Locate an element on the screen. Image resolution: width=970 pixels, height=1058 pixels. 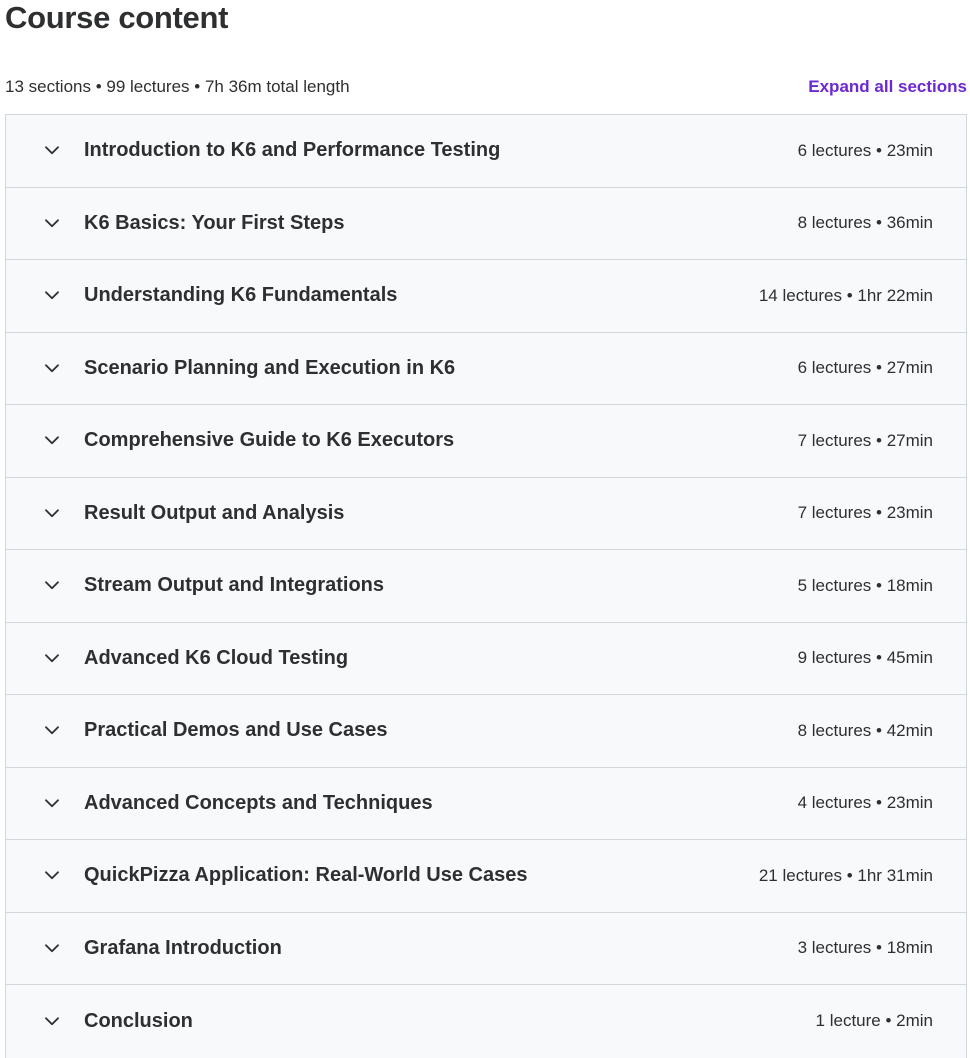
section-title: Grafana Introduction is located at coordinates (183, 947).